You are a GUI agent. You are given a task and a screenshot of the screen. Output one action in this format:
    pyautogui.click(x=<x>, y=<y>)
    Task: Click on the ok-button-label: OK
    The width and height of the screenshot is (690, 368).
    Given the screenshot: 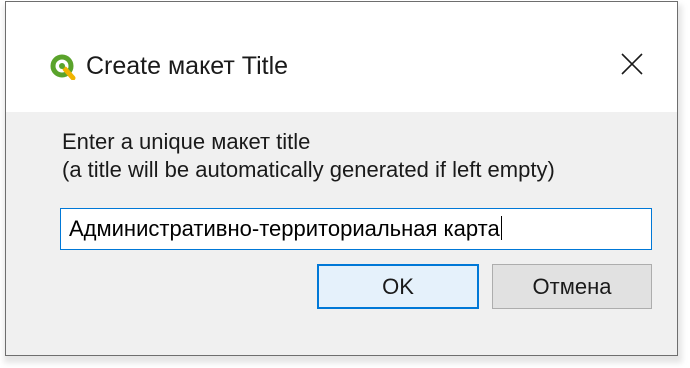 What is the action you would take?
    pyautogui.click(x=398, y=286)
    